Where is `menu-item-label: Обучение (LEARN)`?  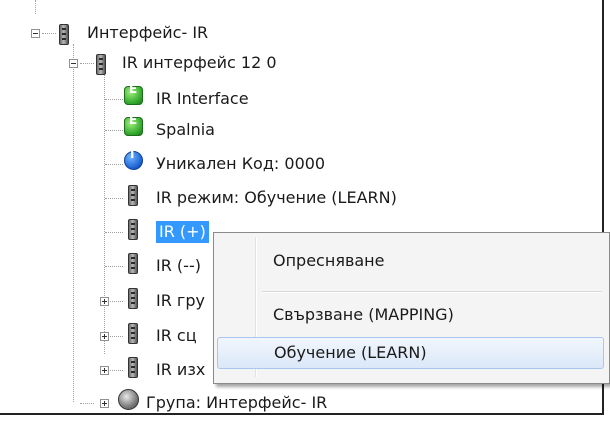
menu-item-label: Обучение (LEARN) is located at coordinates (350, 352).